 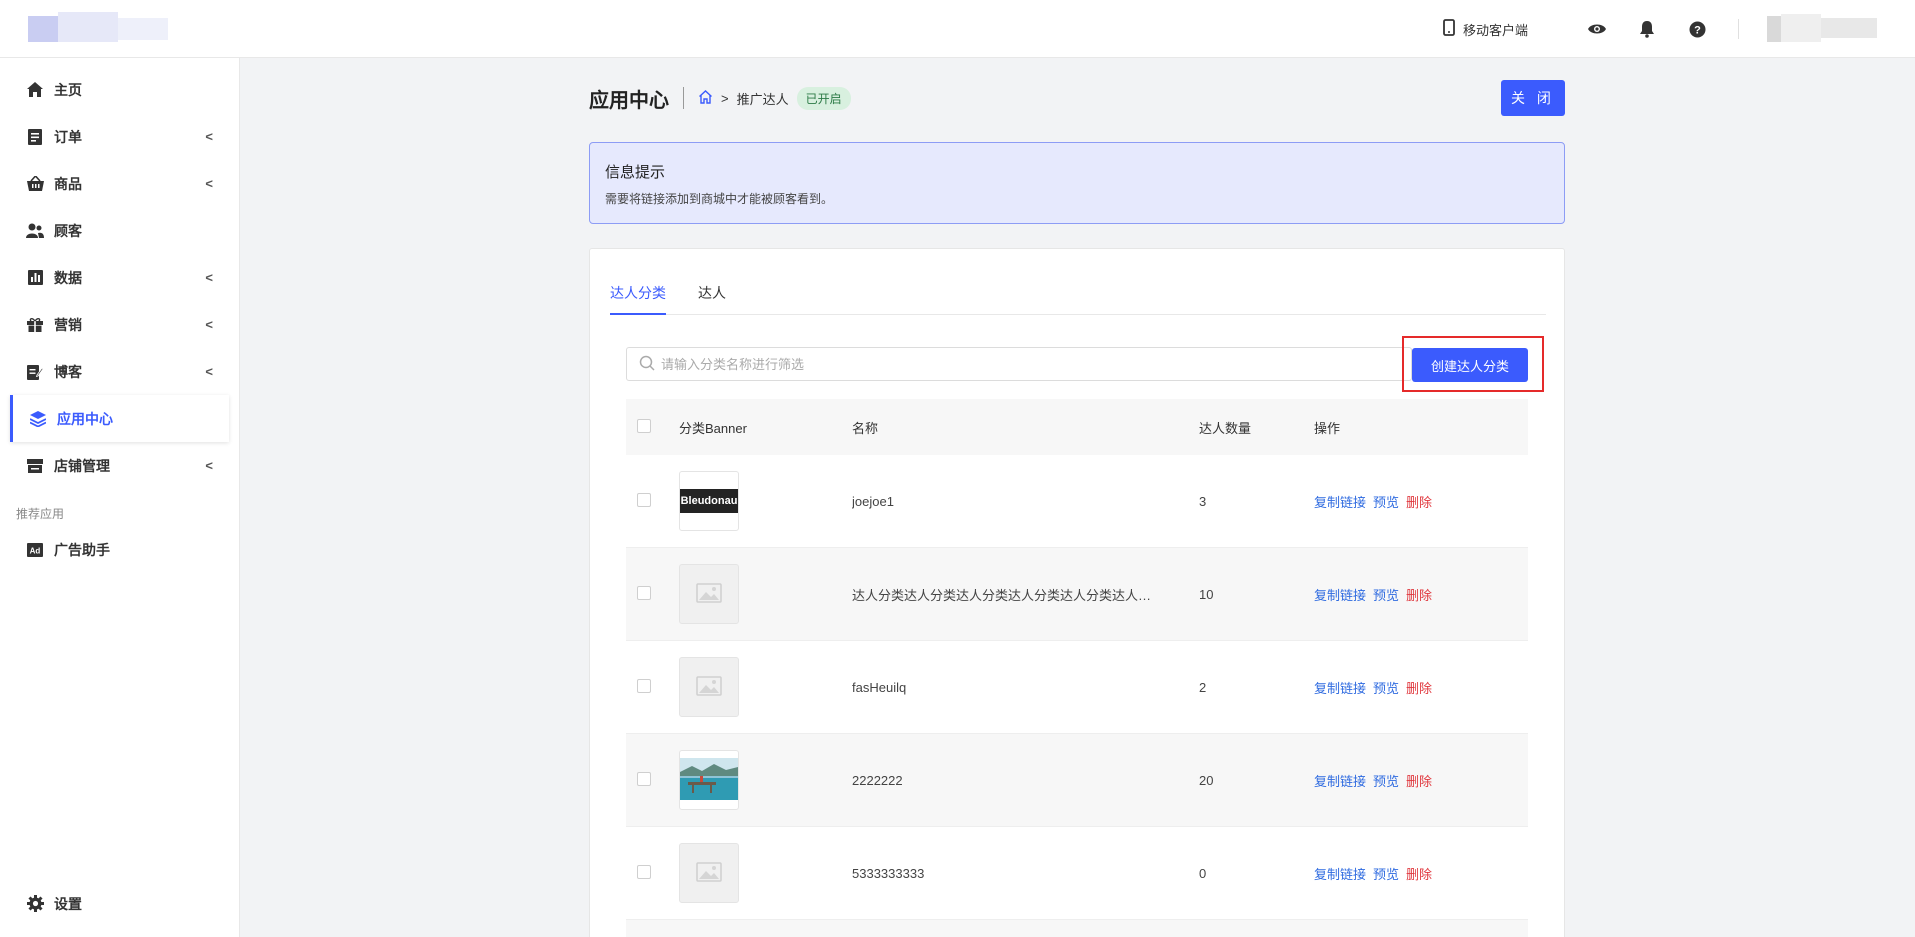 I want to click on user-avatar, so click(x=1822, y=29).